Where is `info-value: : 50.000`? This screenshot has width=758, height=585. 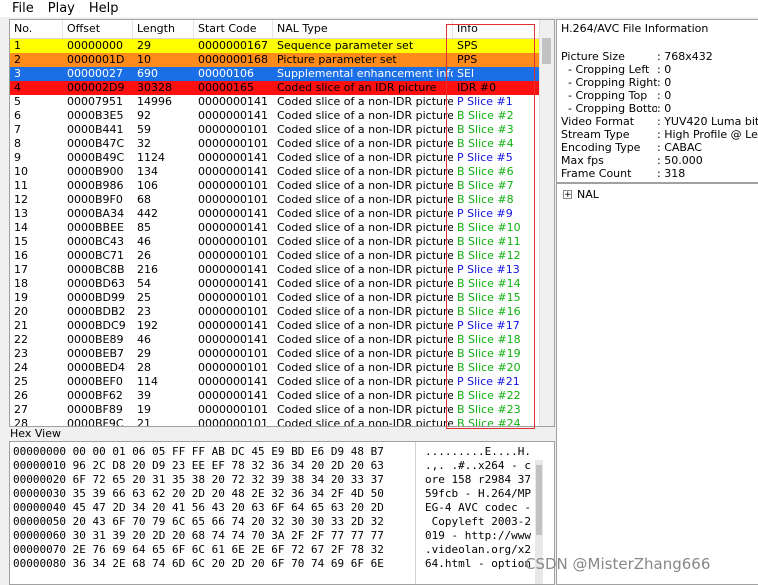
info-value: : 50.000 is located at coordinates (680, 160).